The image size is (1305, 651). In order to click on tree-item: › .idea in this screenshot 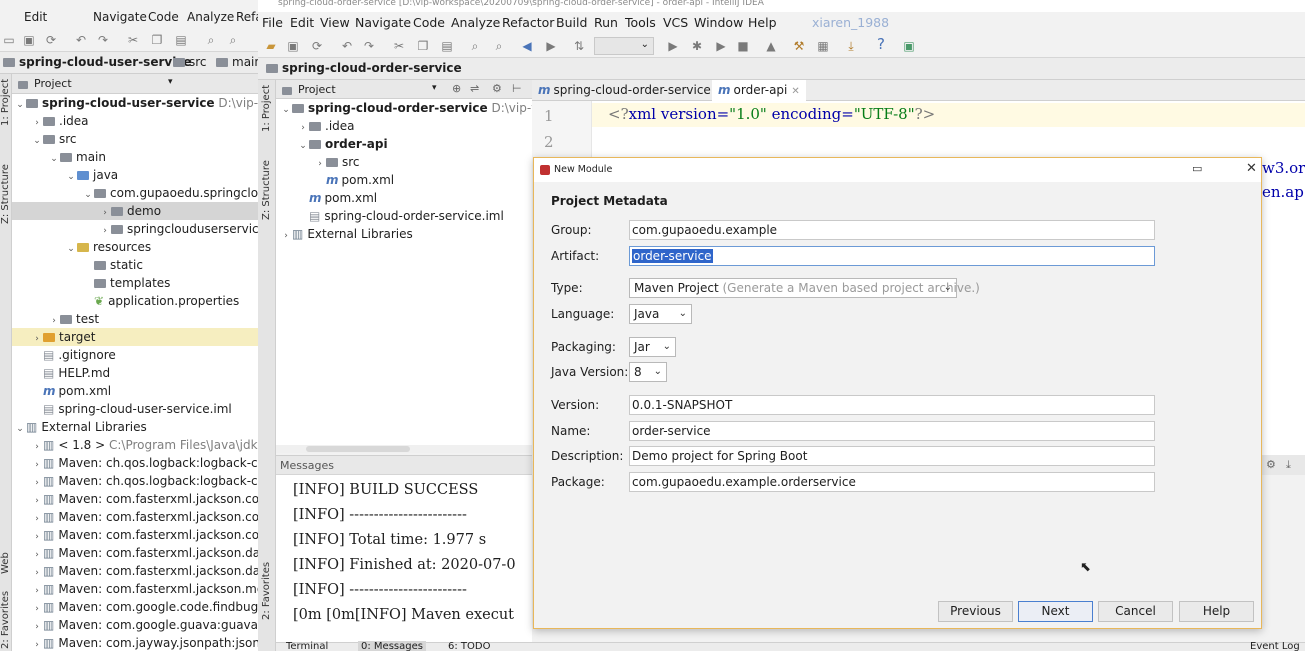, I will do `click(135, 121)`.